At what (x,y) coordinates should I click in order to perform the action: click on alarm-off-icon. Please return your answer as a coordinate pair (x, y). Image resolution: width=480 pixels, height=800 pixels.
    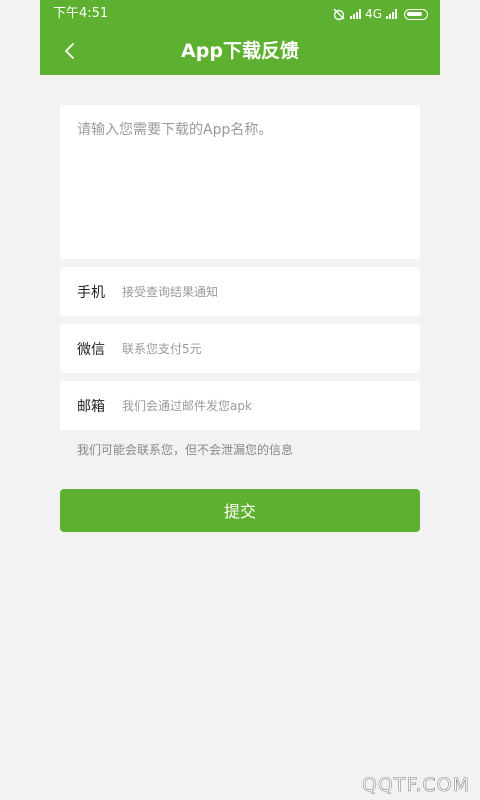
    Looking at the image, I should click on (339, 14).